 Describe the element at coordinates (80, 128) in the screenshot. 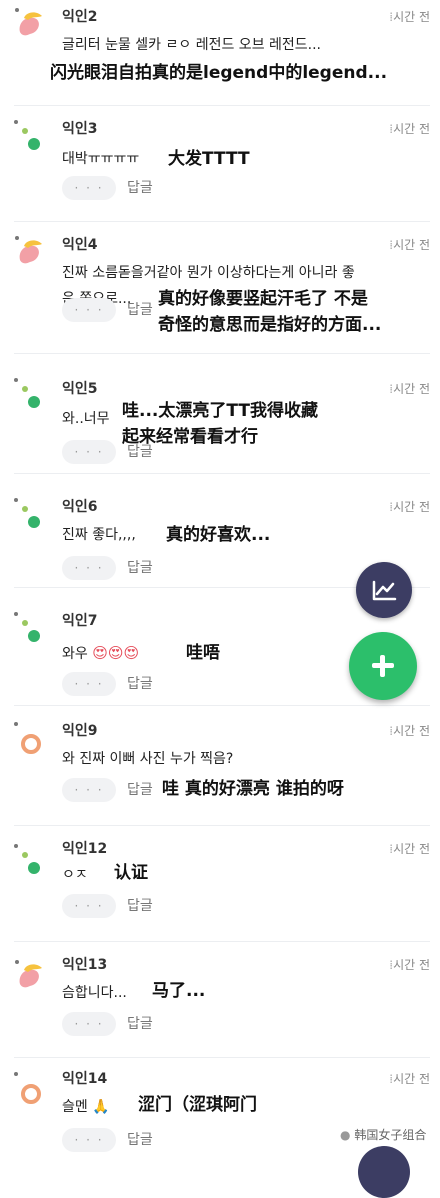

I see `comment-author: 익인3` at that location.